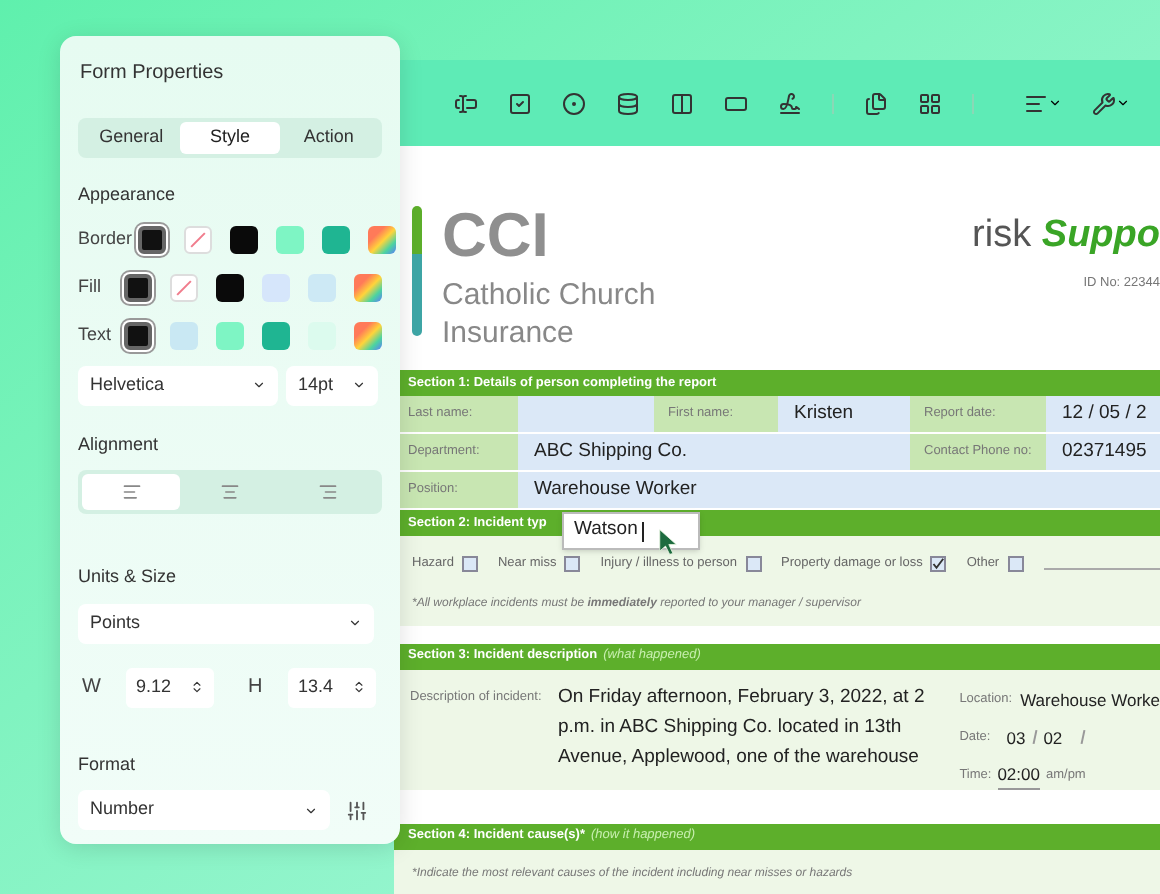  I want to click on width-field: 9.12, so click(170, 687).